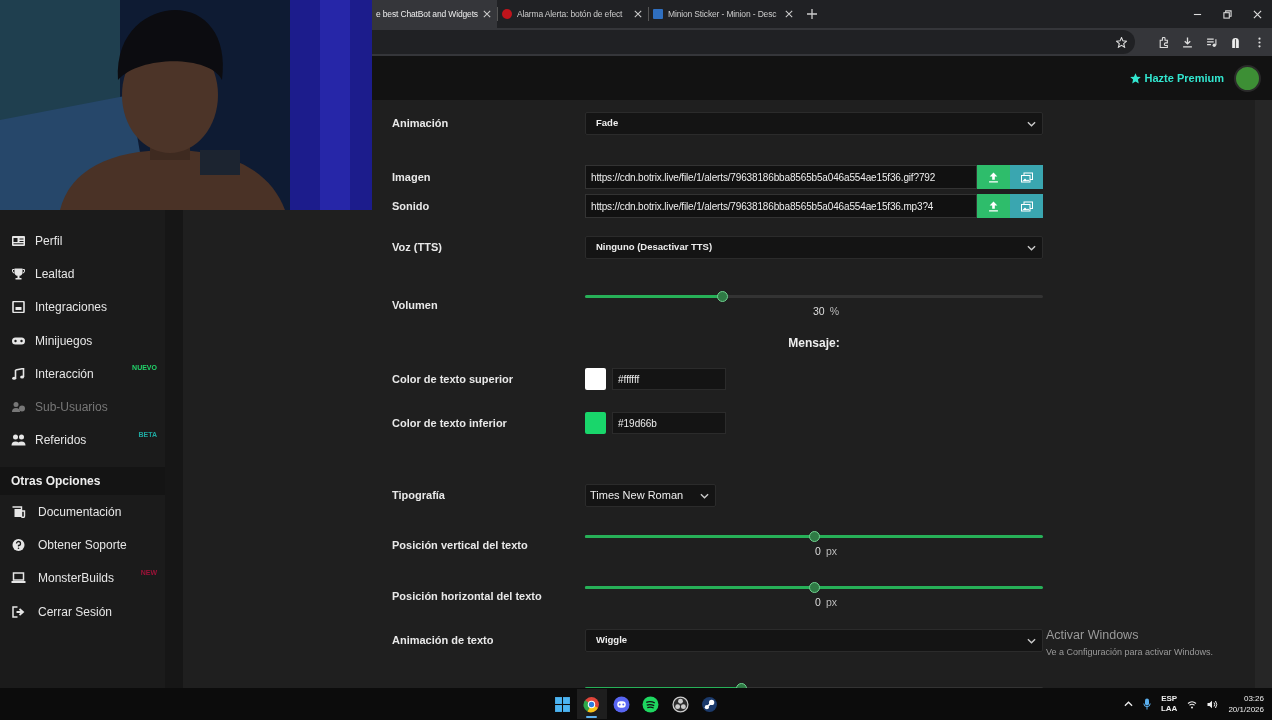 The width and height of the screenshot is (1272, 720). I want to click on section-heading: Mensaje:, so click(814, 343).